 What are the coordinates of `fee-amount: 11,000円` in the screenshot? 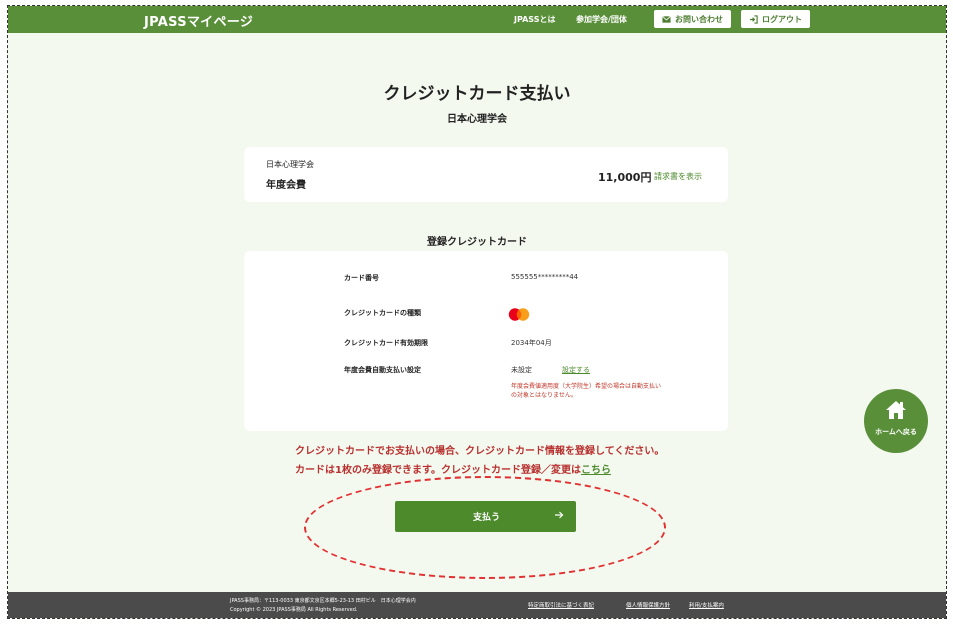 It's located at (625, 177).